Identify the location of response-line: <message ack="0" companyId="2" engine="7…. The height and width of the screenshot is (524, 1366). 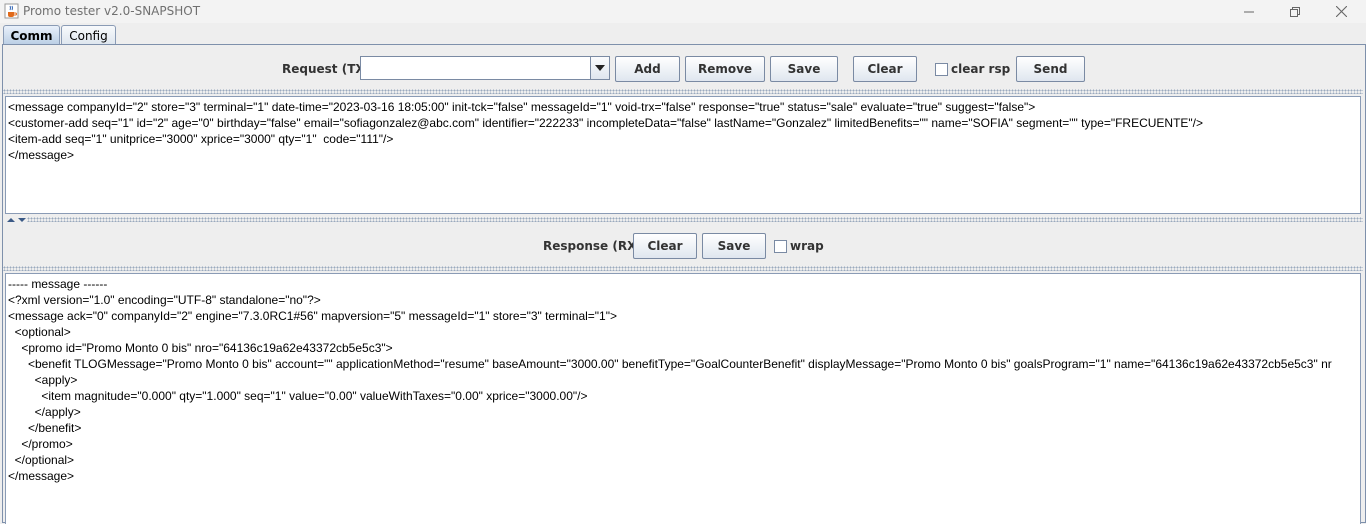
(312, 316).